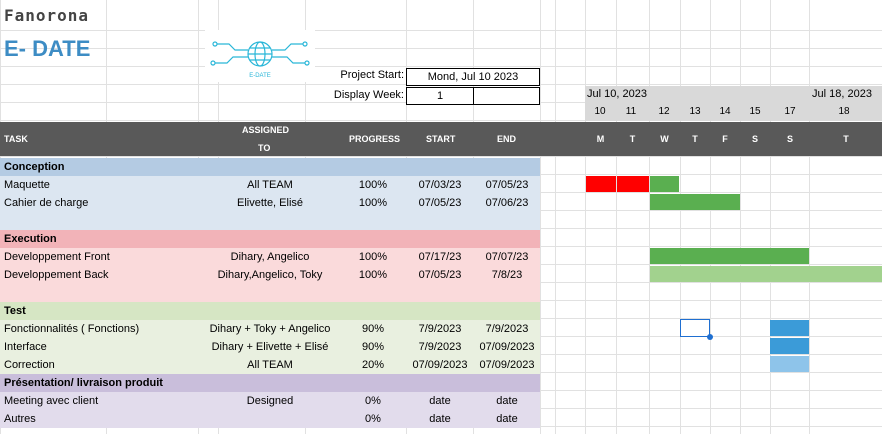  What do you see at coordinates (725, 111) in the screenshot?
I see `day-number: 14` at bounding box center [725, 111].